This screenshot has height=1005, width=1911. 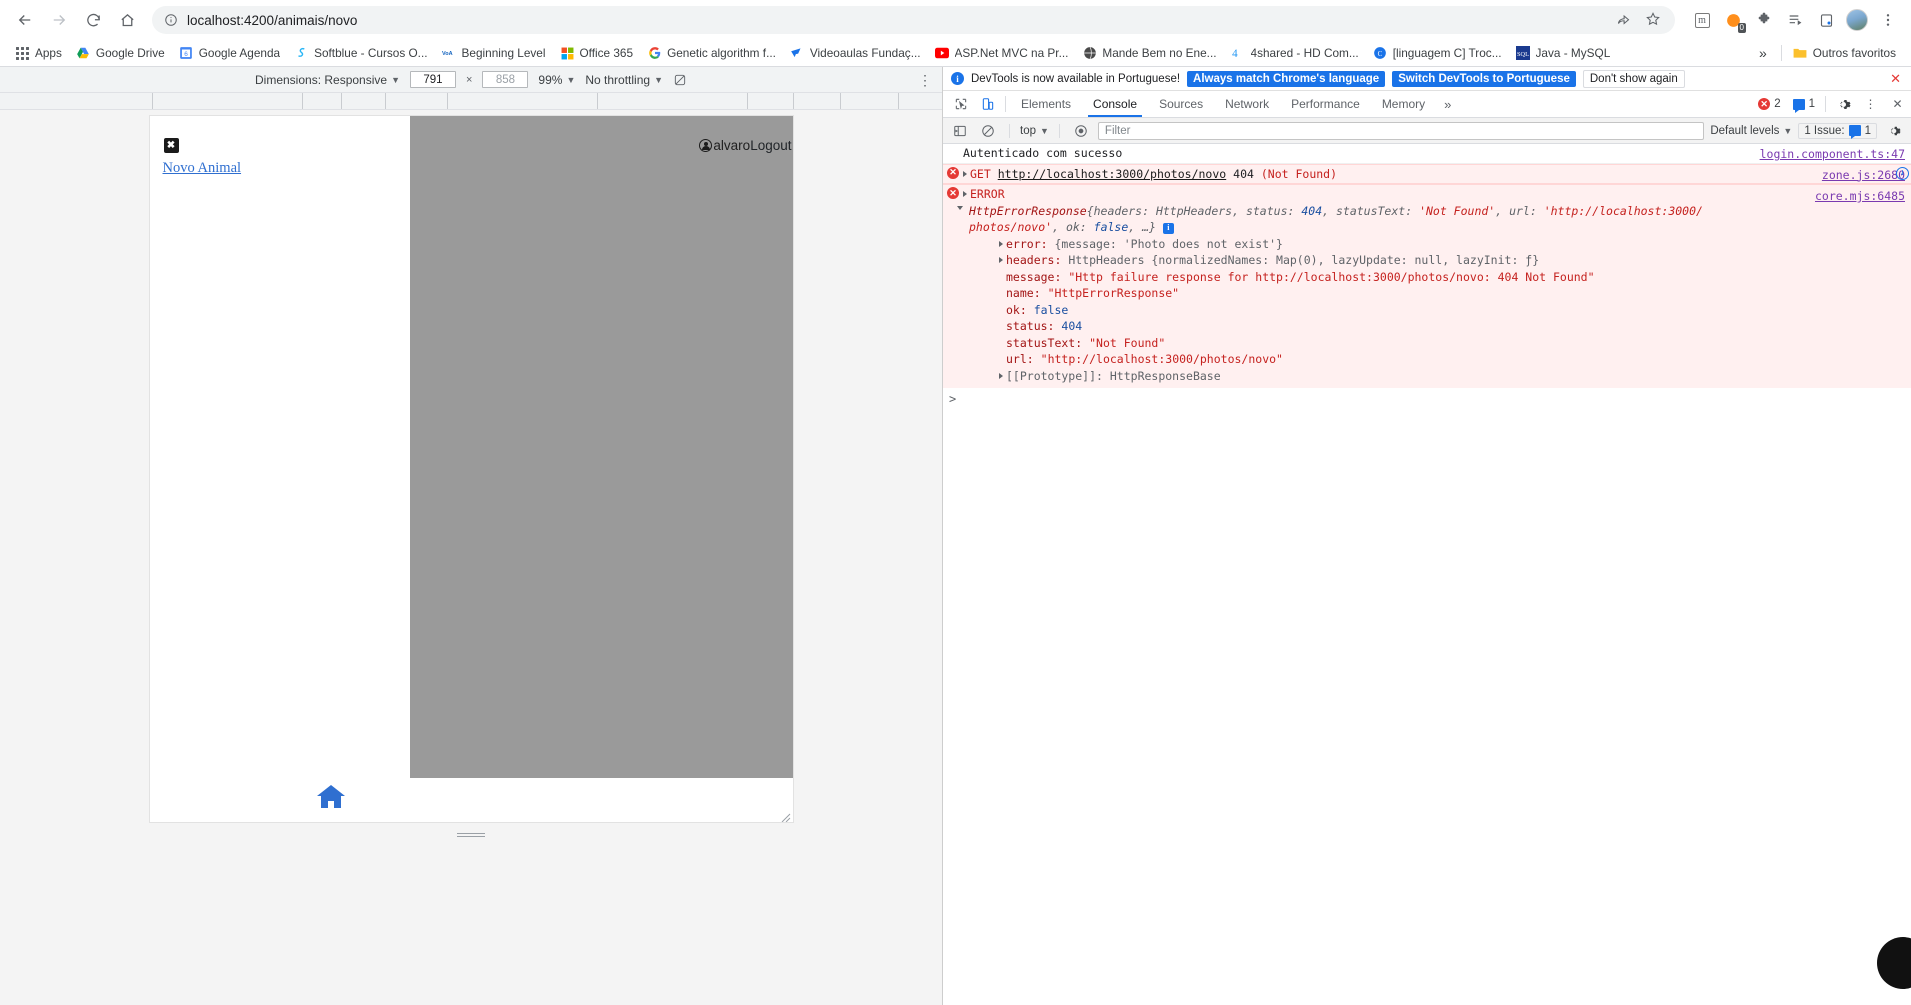 I want to click on console-prompt: >, so click(x=1427, y=398).